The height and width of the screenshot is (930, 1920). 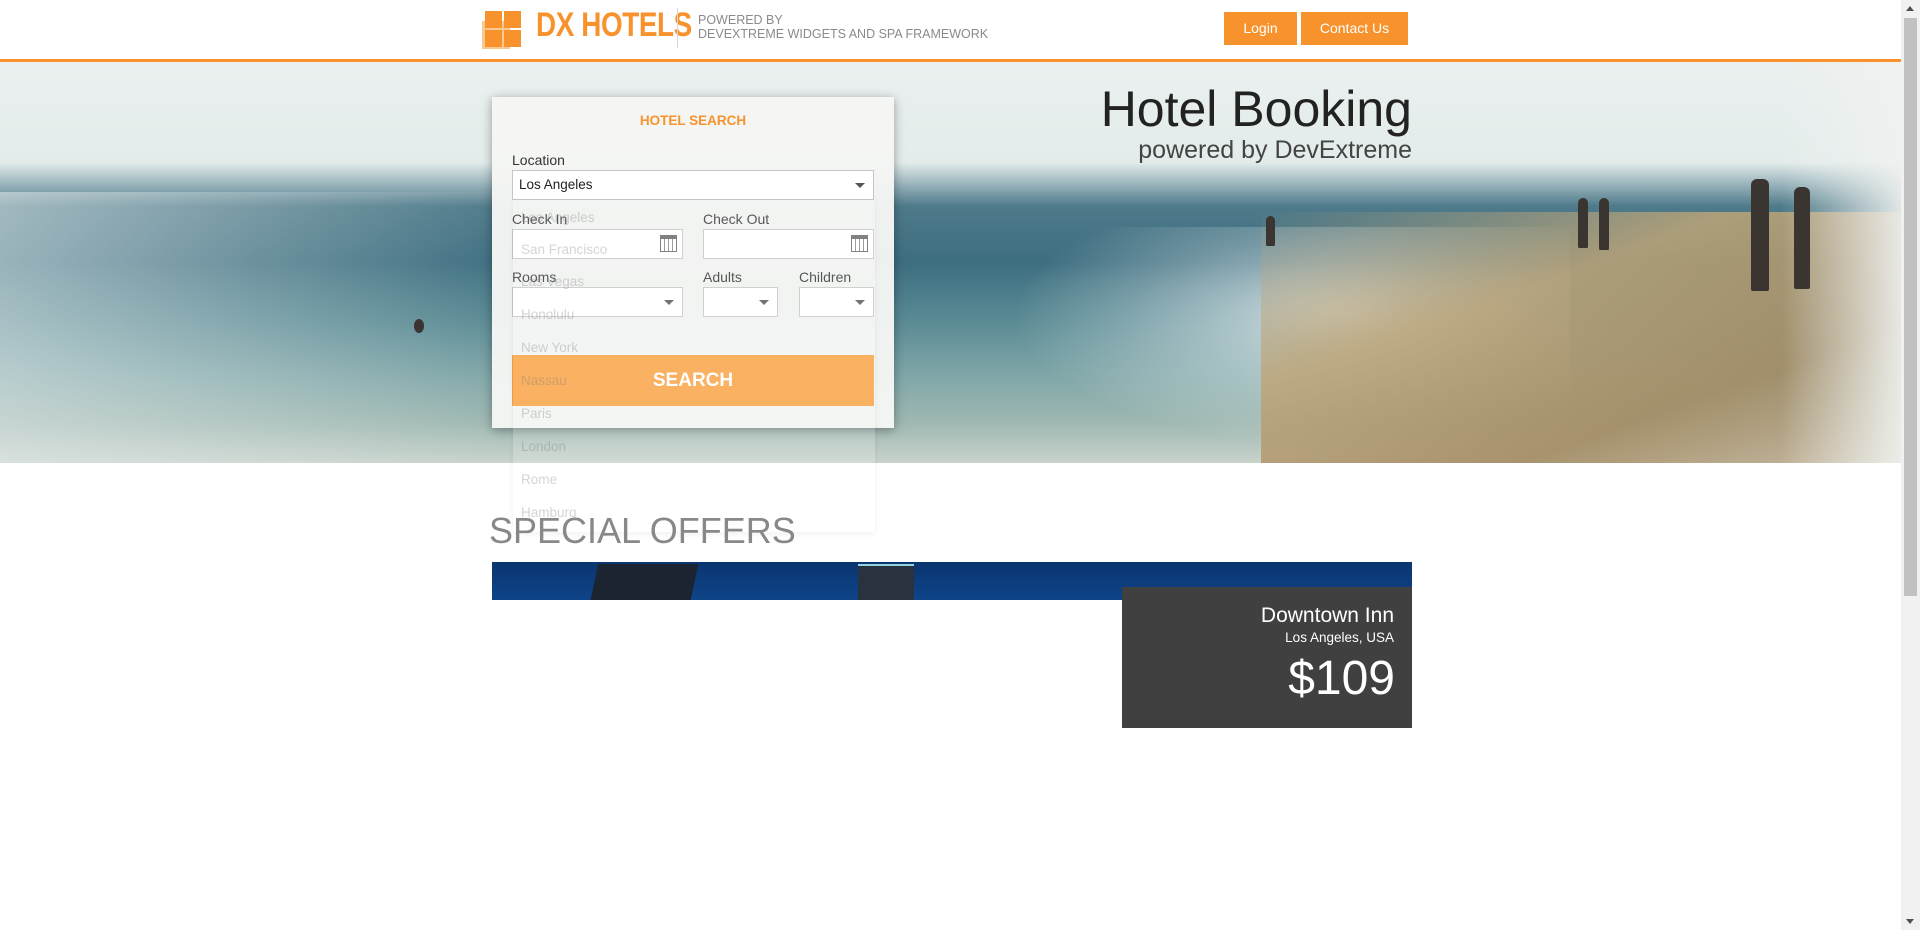 I want to click on location-option: San Francisco, so click(x=564, y=249).